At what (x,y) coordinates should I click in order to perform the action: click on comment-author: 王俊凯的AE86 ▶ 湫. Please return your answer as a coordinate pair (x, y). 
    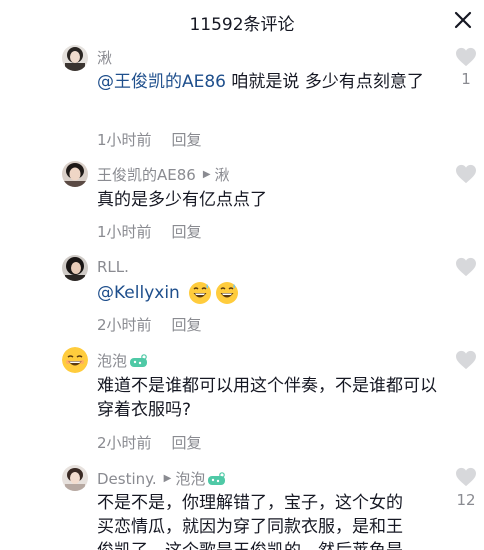
    Looking at the image, I should click on (163, 174).